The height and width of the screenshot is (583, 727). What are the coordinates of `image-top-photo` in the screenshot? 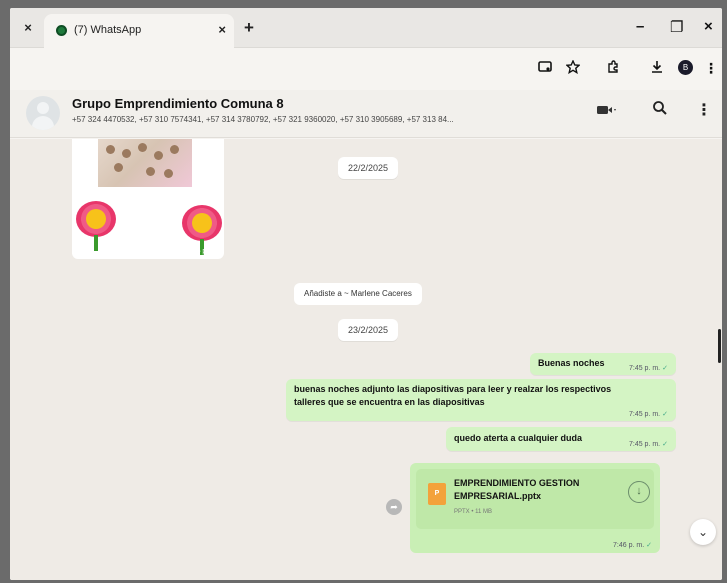 It's located at (145, 163).